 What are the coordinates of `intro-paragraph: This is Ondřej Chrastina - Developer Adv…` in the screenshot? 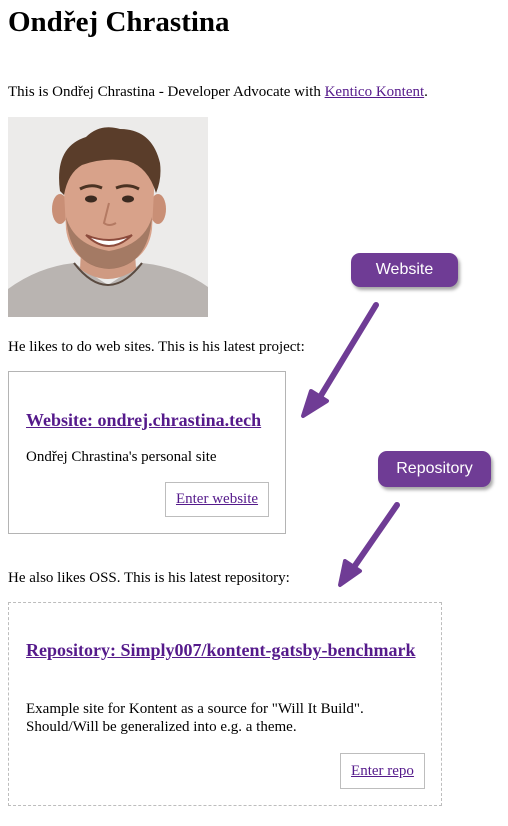 It's located at (218, 92).